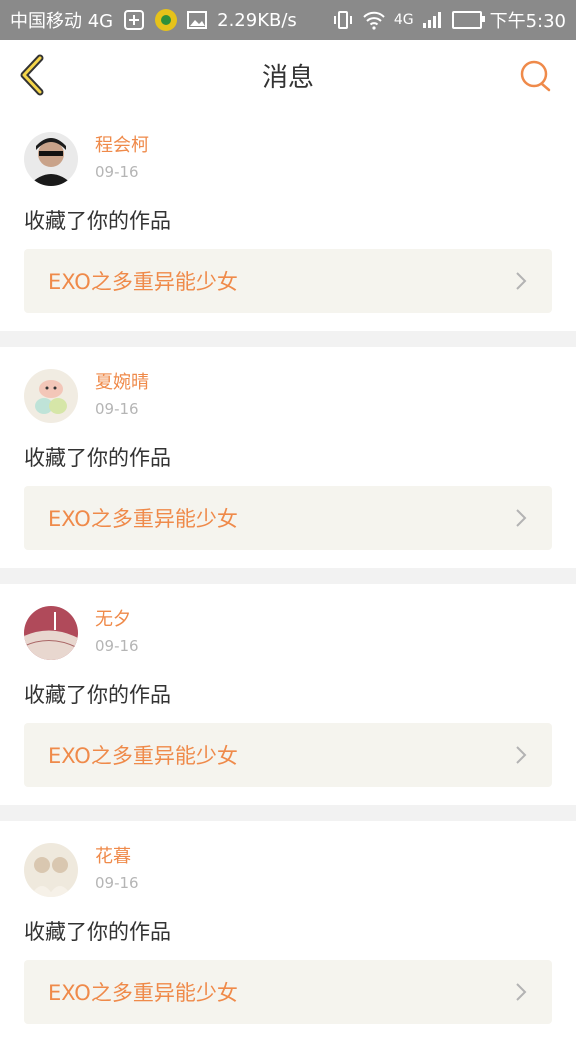 The height and width of the screenshot is (1042, 576). I want to click on app-badge-icon, so click(166, 20).